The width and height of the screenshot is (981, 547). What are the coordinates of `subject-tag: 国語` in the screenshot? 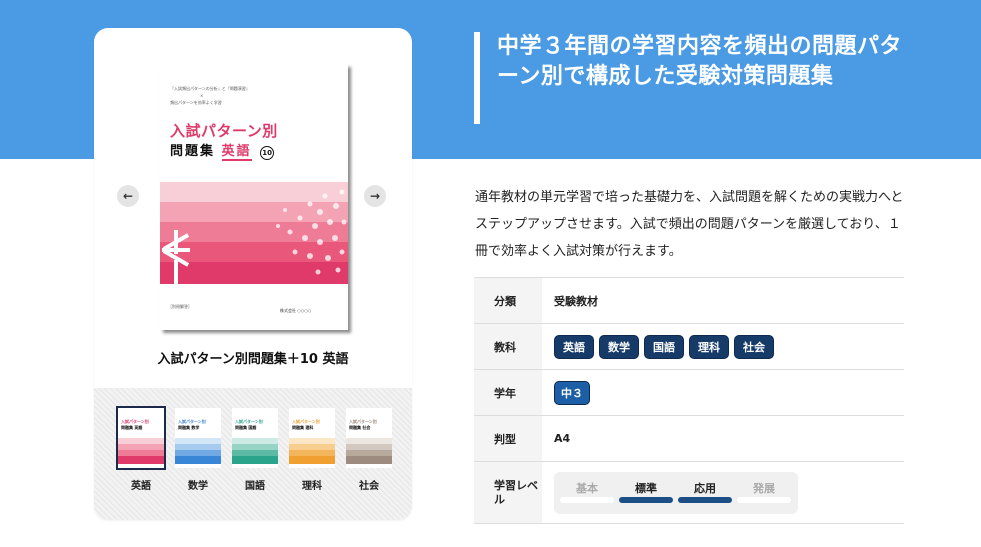 It's located at (664, 346).